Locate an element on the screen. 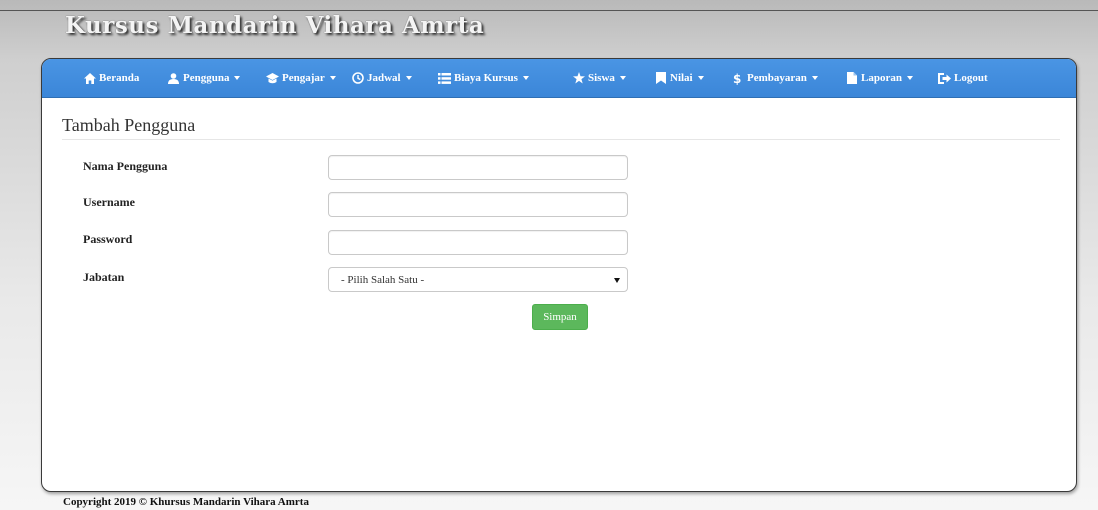  nav-pembayaran-label: Pembayaran is located at coordinates (777, 78).